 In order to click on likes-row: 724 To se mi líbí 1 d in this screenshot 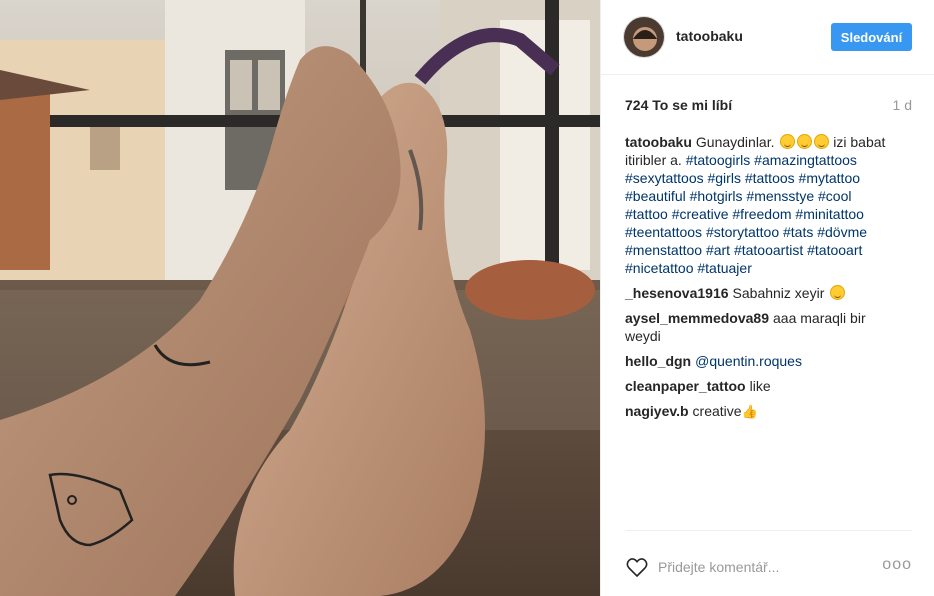, I will do `click(768, 107)`.